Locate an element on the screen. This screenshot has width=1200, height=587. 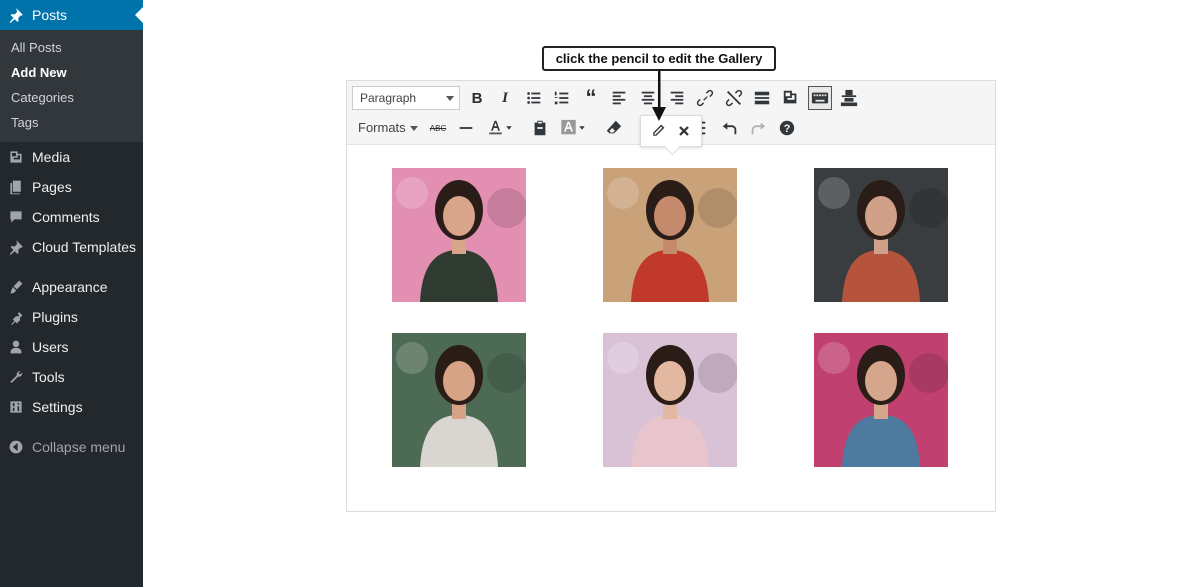
sidebar-item-users: Users is located at coordinates (71, 347).